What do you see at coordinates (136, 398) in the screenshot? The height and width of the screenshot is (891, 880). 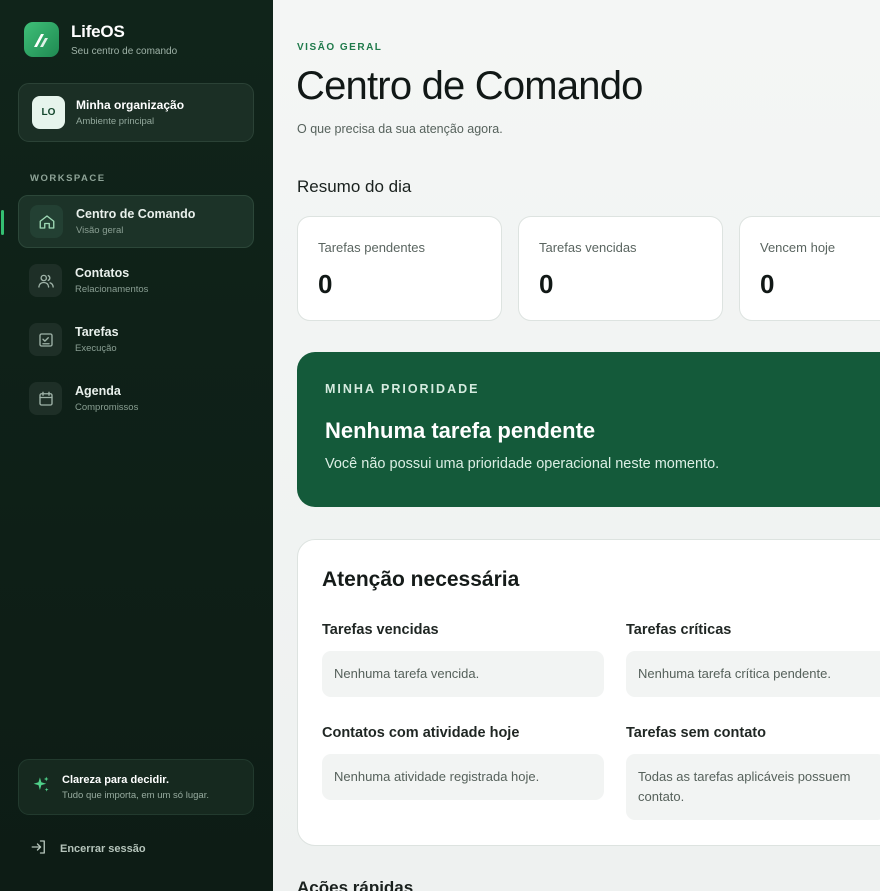 I see `sidebar-item-agenda: Agenda Compromissos` at bounding box center [136, 398].